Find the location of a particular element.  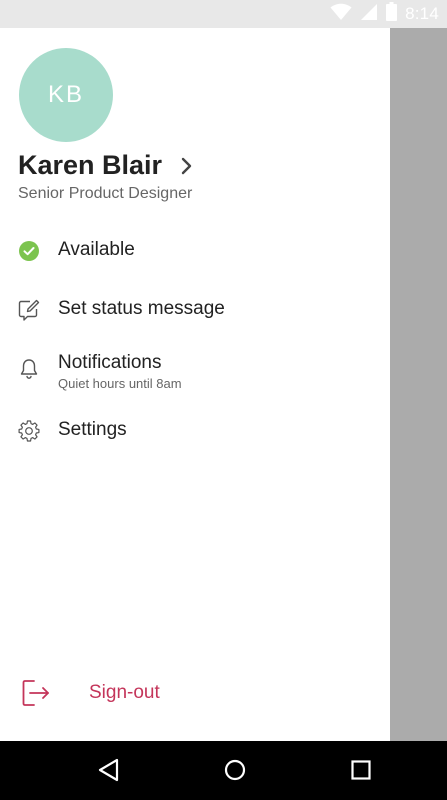

chevron-right-icon is located at coordinates (187, 166).